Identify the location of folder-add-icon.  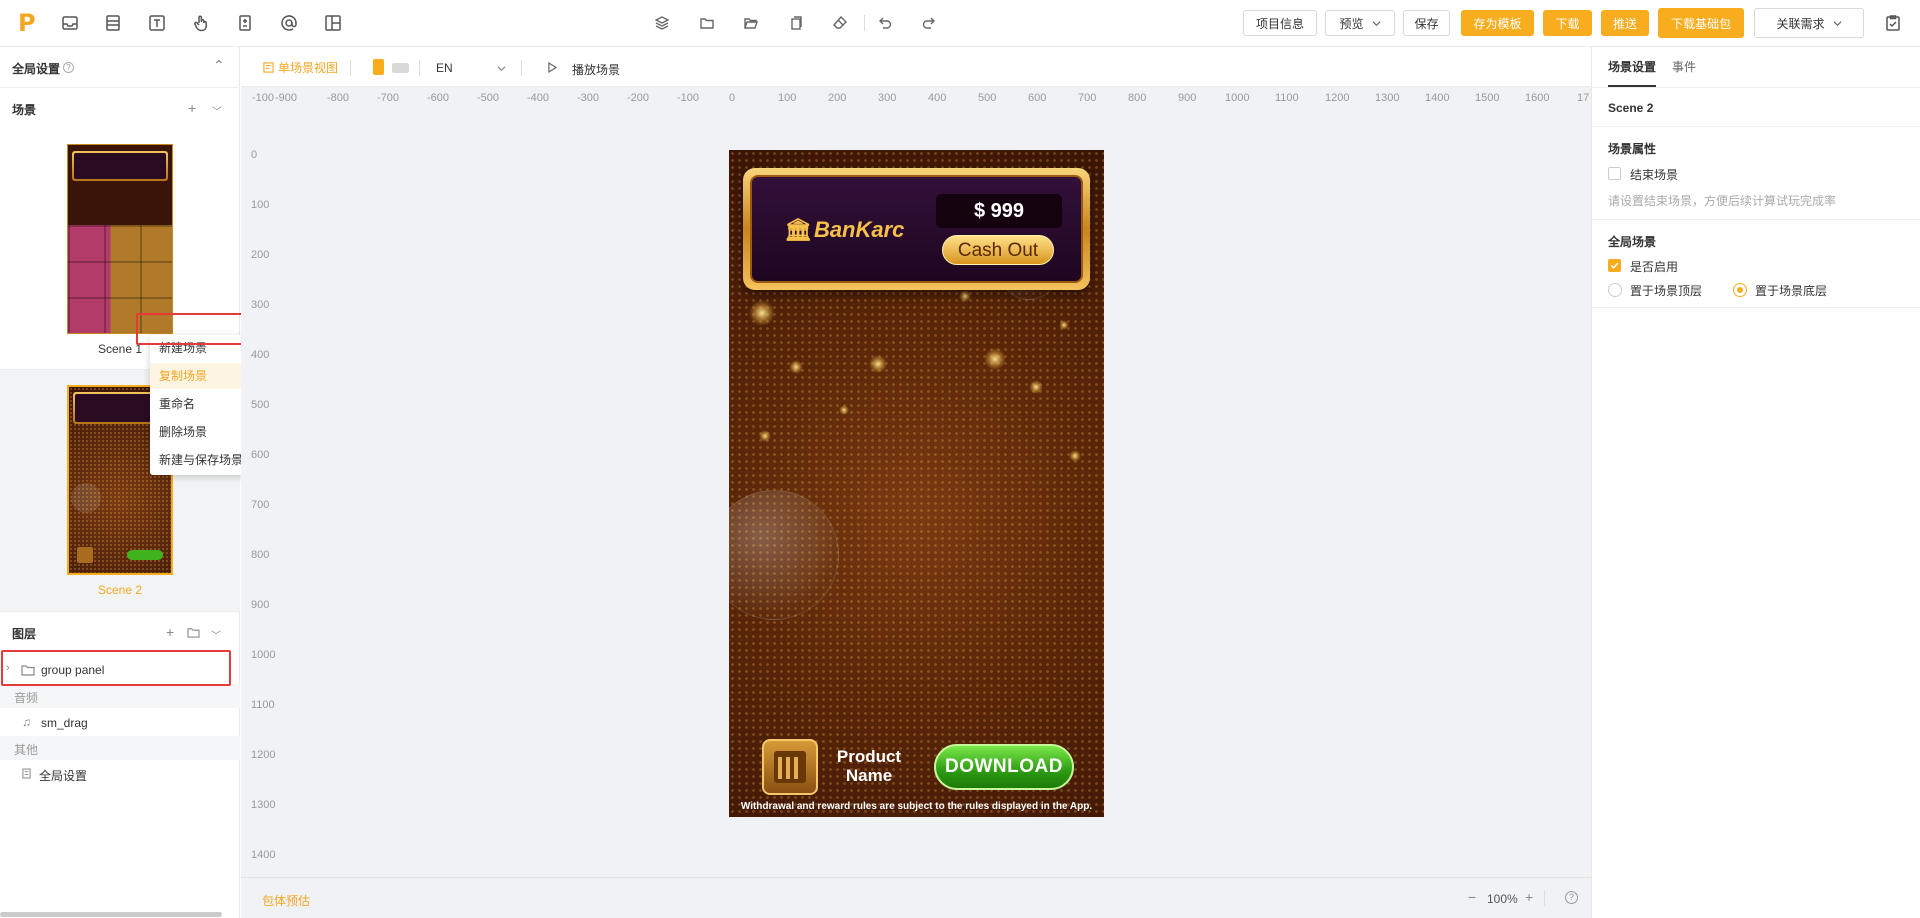
(193, 633).